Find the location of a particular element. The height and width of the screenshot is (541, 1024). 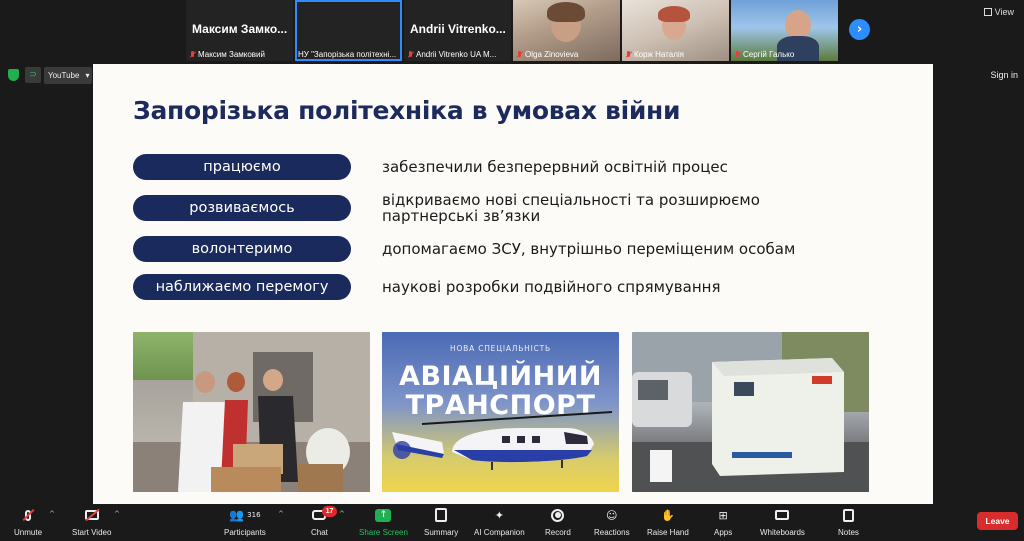

summary-button: Summary is located at coordinates (441, 522).